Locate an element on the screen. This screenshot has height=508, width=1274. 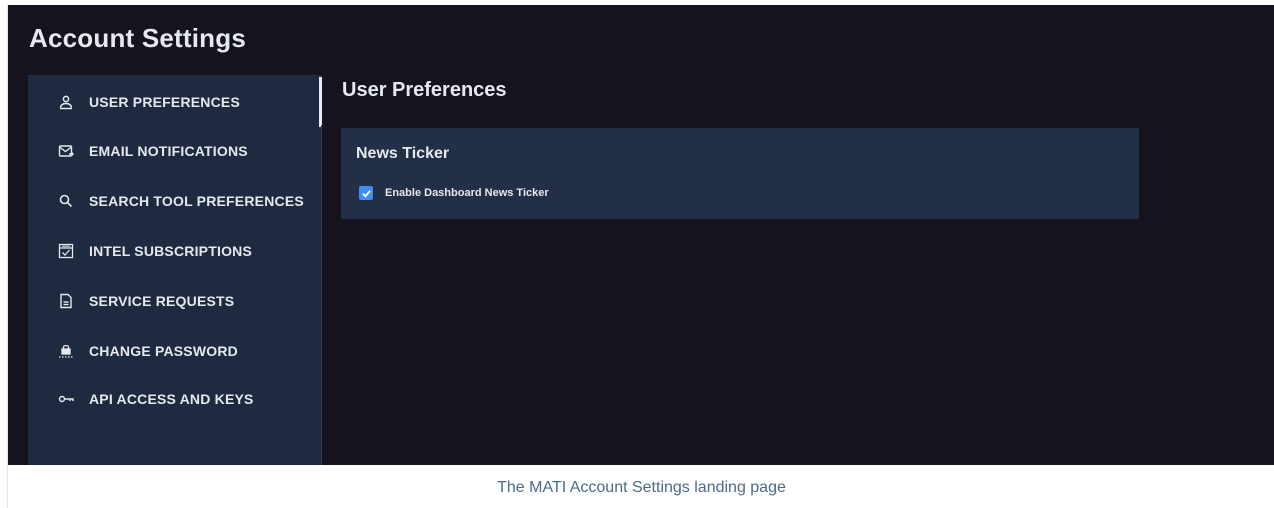
sidebar-item-change-password: CHANGE PASSWORD is located at coordinates (175, 351).